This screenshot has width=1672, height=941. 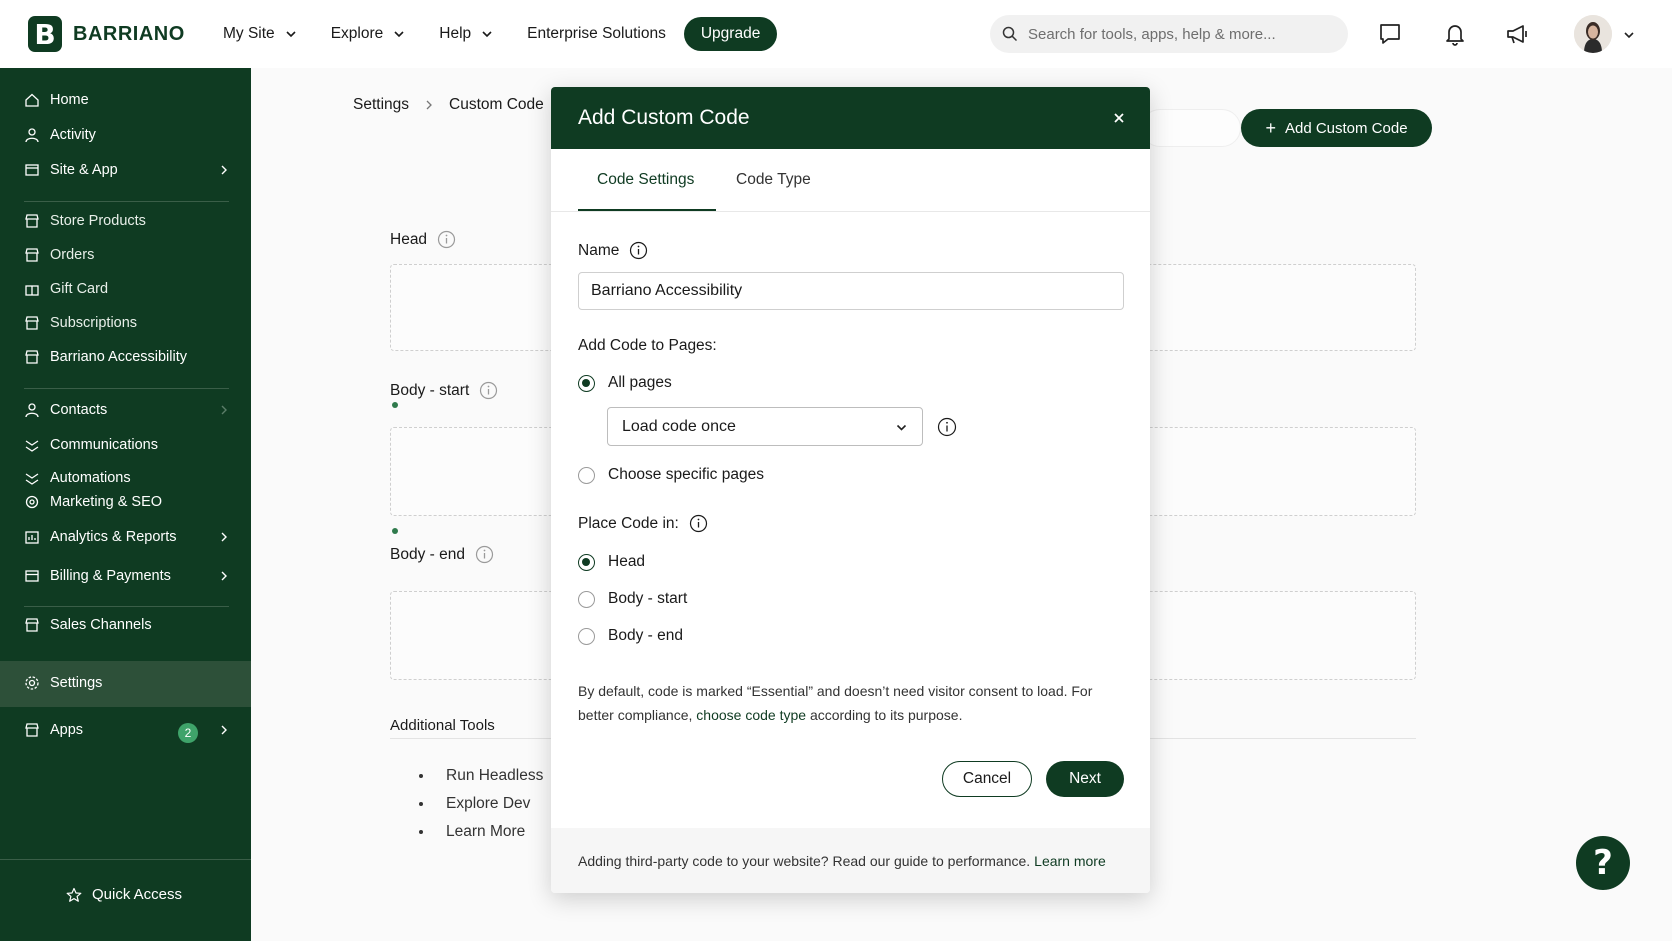 What do you see at coordinates (640, 382) in the screenshot?
I see `radio-label: All pages` at bounding box center [640, 382].